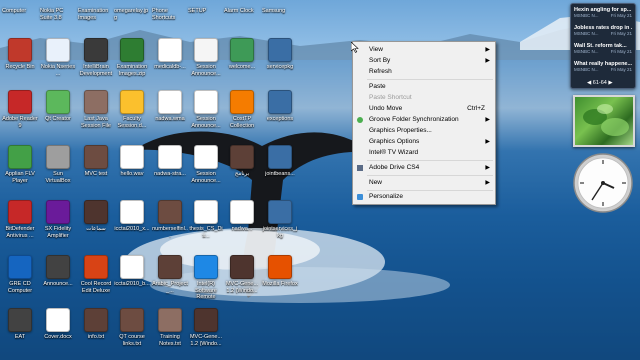 The width and height of the screenshot is (640, 360). What do you see at coordinates (424, 61) in the screenshot?
I see `menu-item-sort-by: Sort By ▶` at bounding box center [424, 61].